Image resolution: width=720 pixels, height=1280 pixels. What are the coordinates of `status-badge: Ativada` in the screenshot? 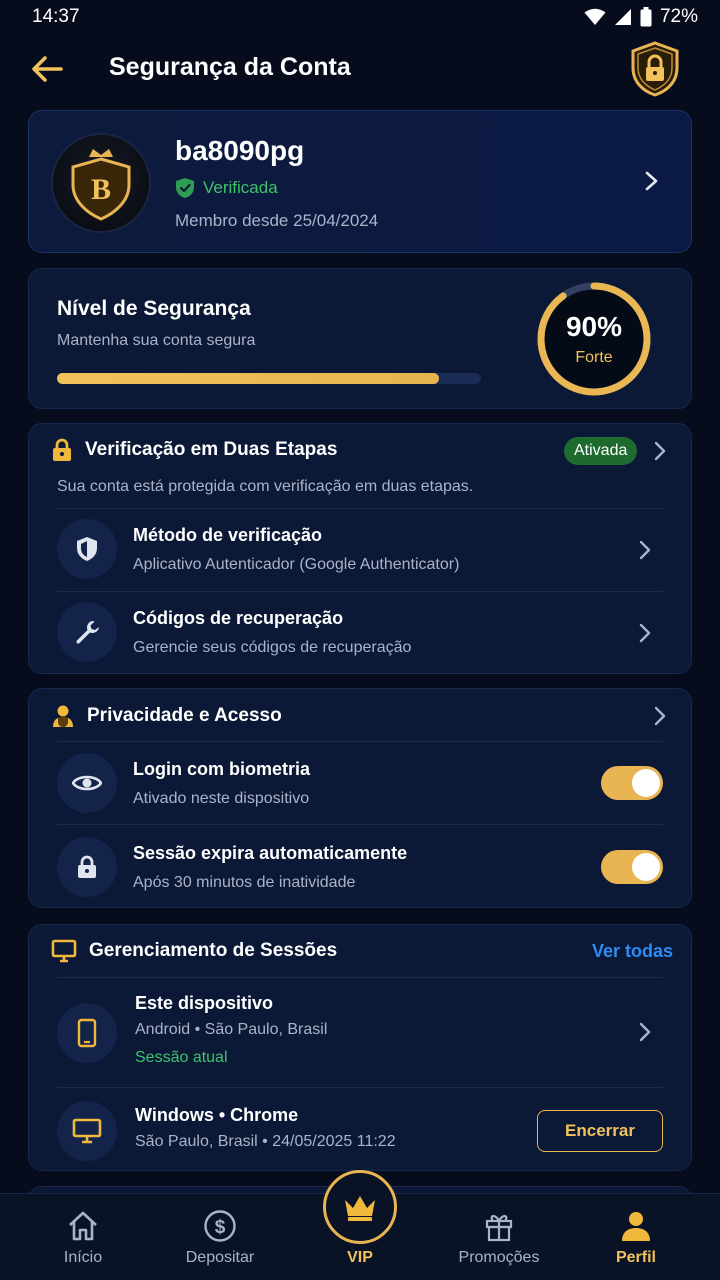 It's located at (601, 451).